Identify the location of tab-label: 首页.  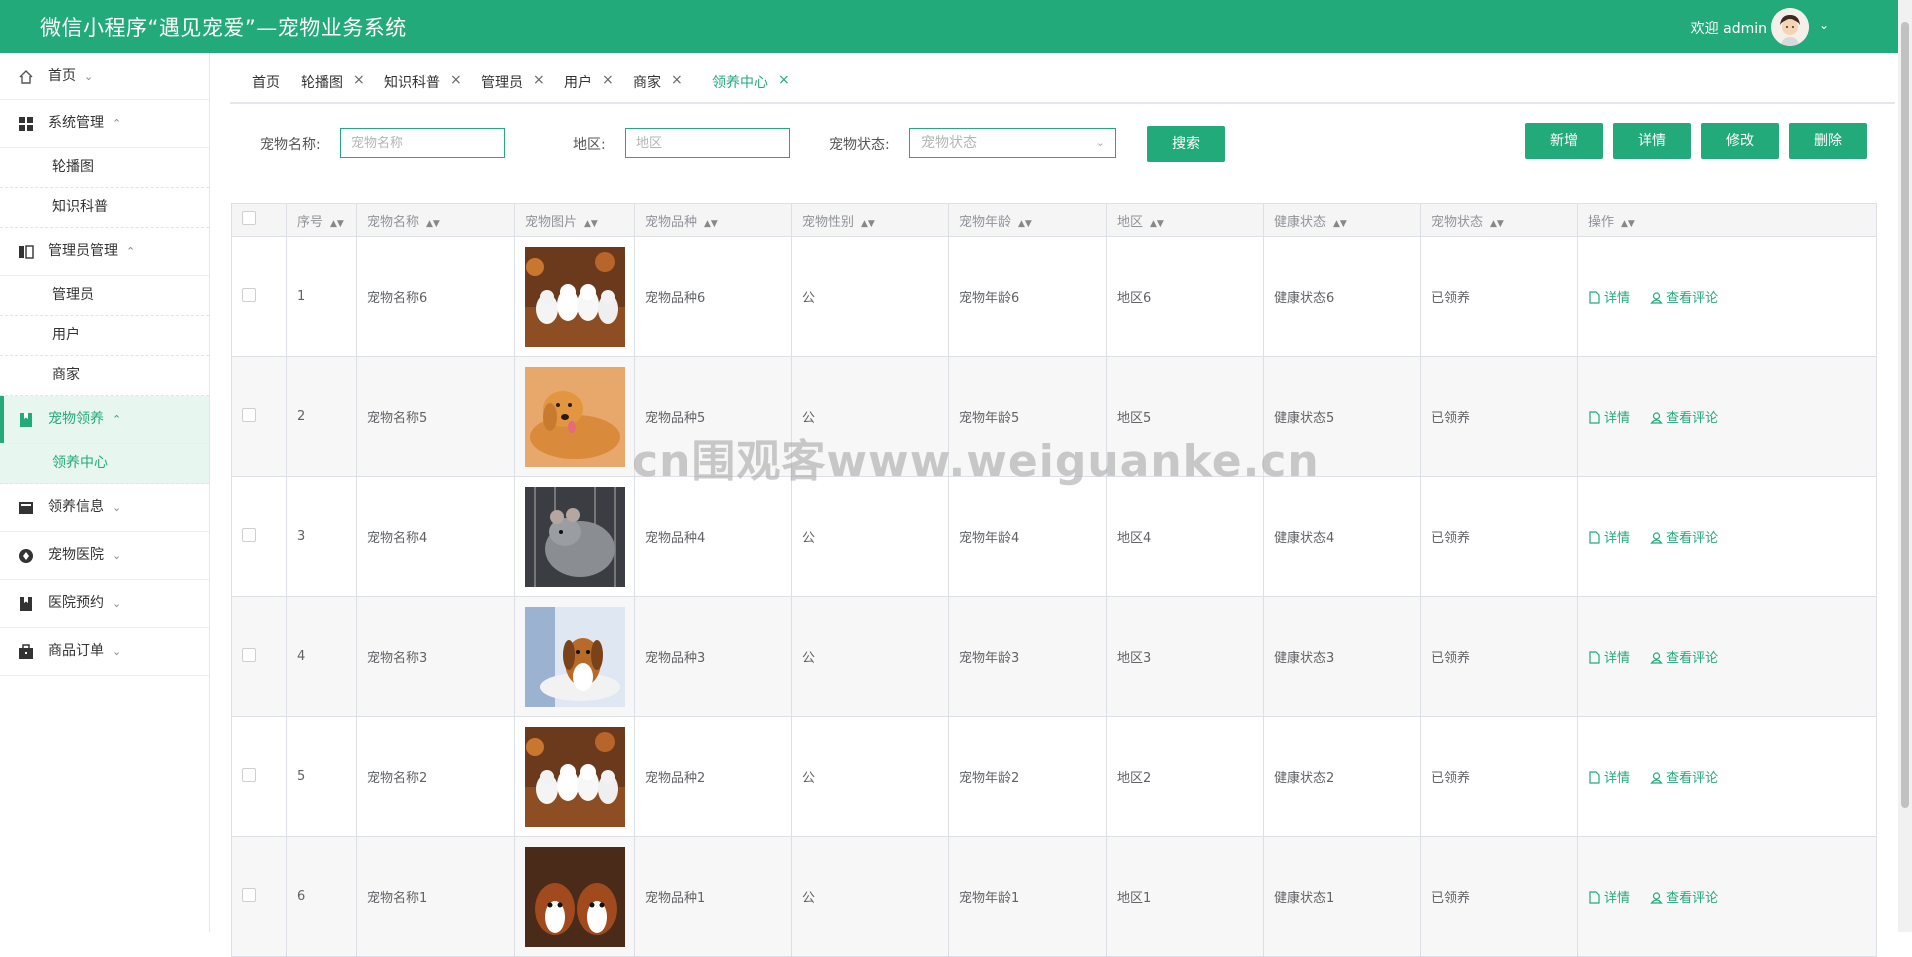
(266, 83).